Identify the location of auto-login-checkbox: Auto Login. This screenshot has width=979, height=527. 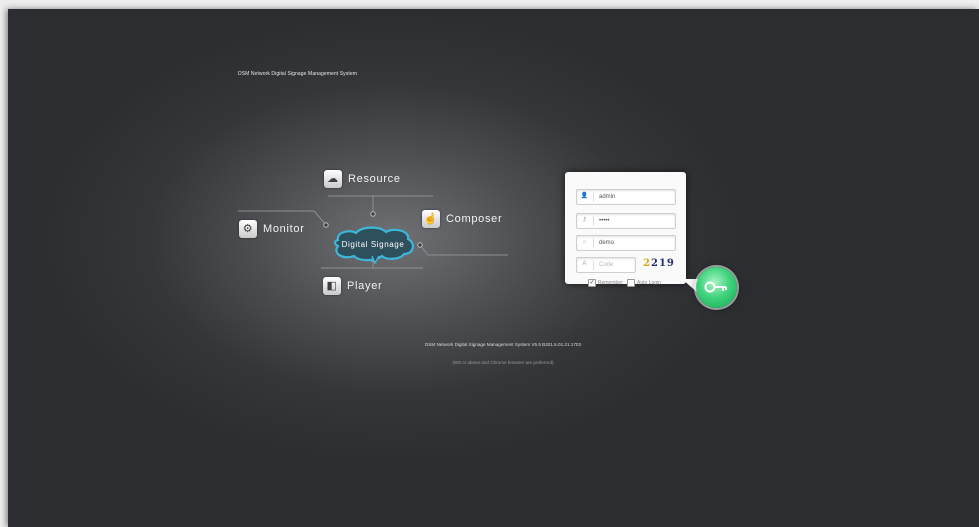
(644, 283).